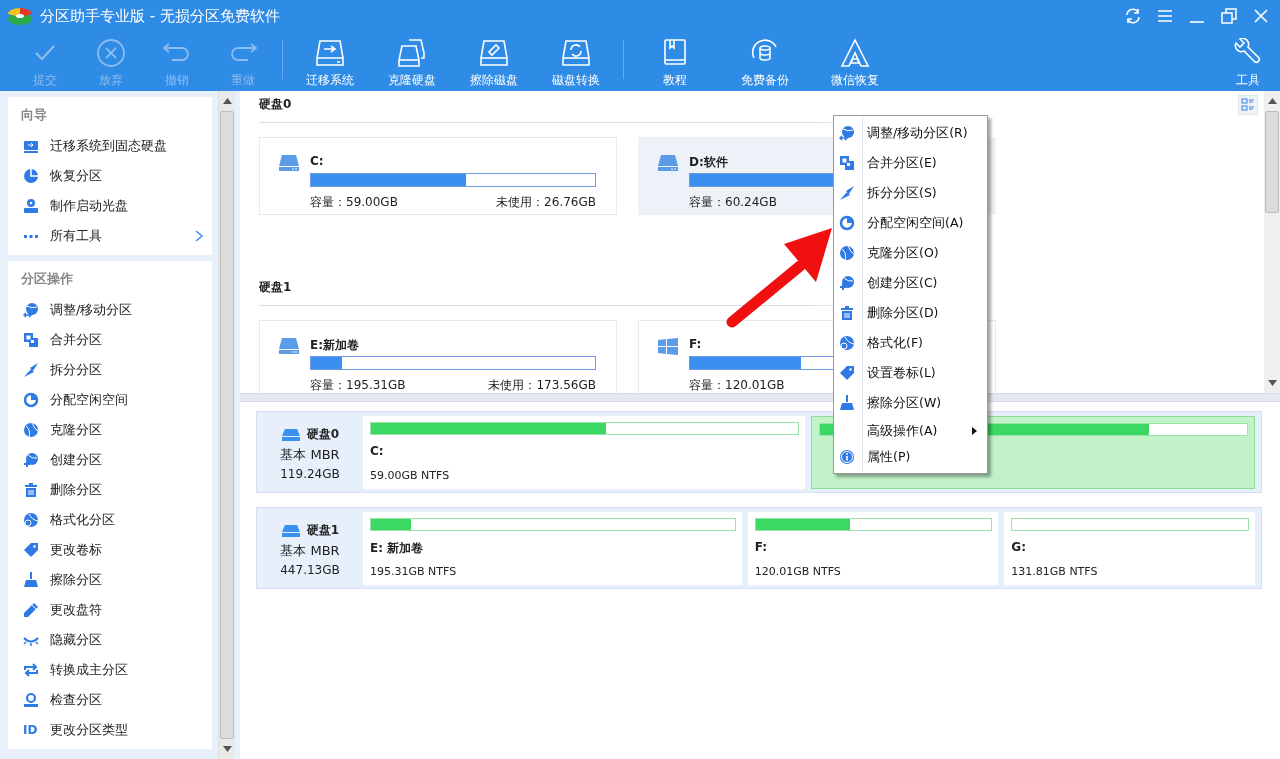  Describe the element at coordinates (110, 460) in the screenshot. I see `sidebar-item: 创建分区` at that location.